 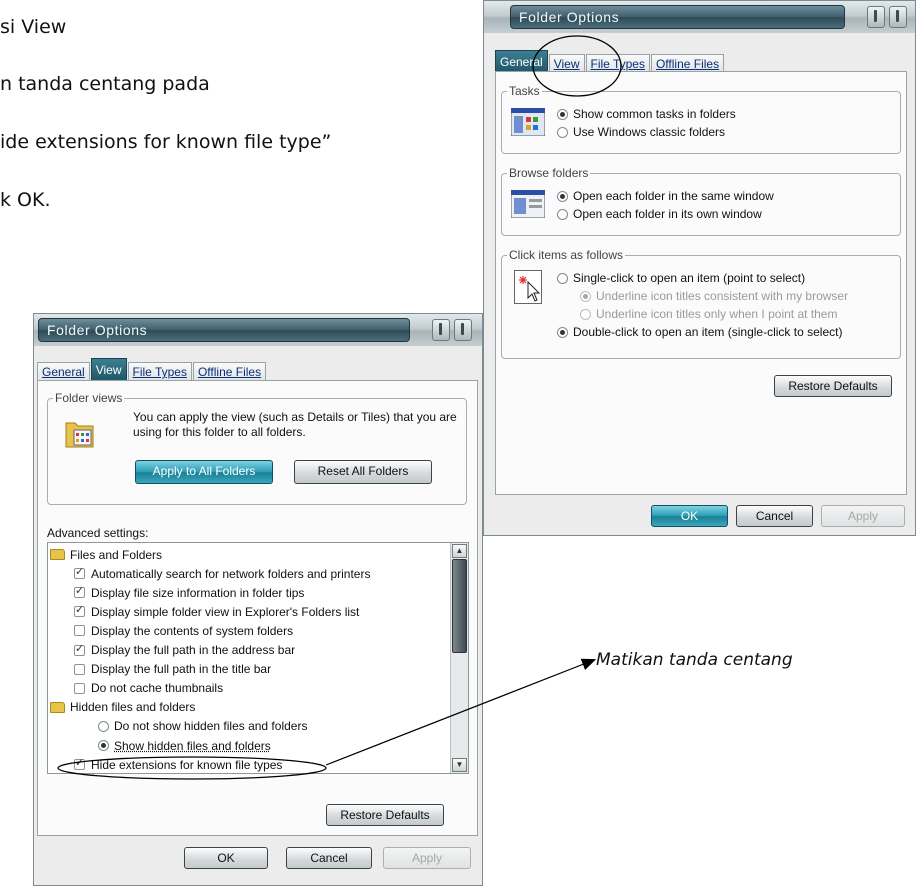 What do you see at coordinates (461, 712) in the screenshot?
I see `annotation-arrow` at bounding box center [461, 712].